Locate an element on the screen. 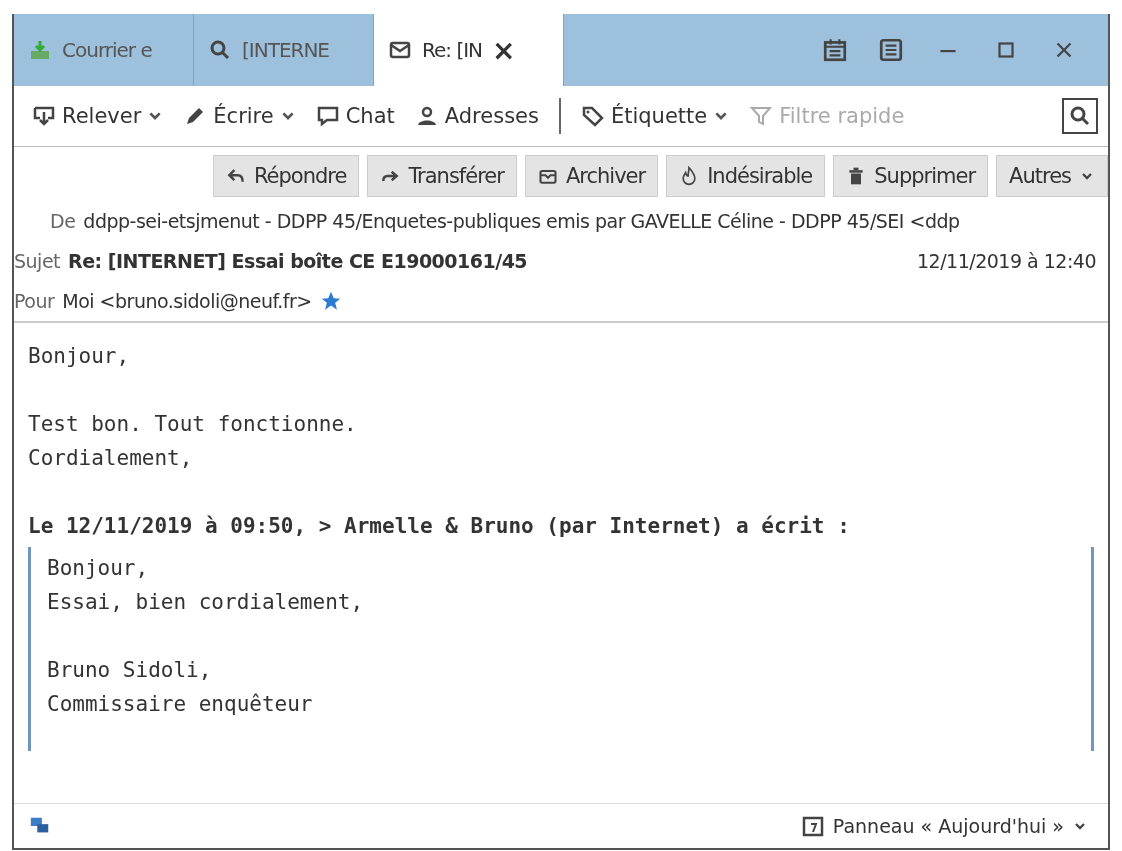 This screenshot has height=851, width=1122. subject-text: Re: [INTERNET] Essai boîte CE E19000161/45 is located at coordinates (298, 261).